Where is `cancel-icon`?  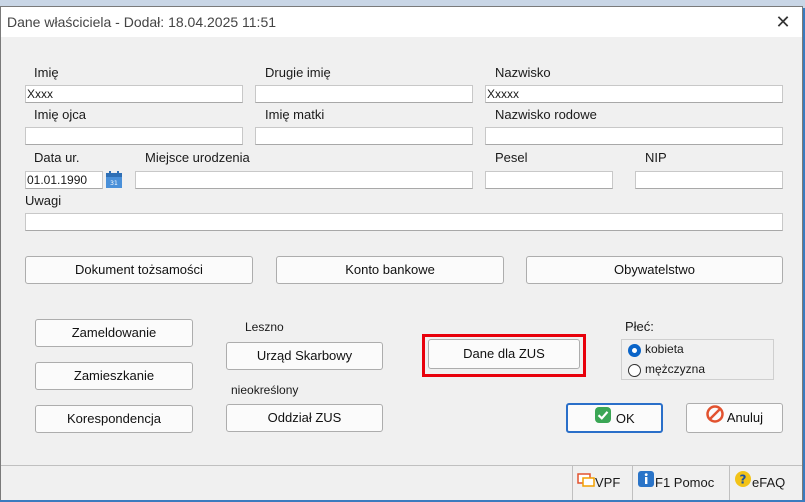
cancel-icon is located at coordinates (715, 418).